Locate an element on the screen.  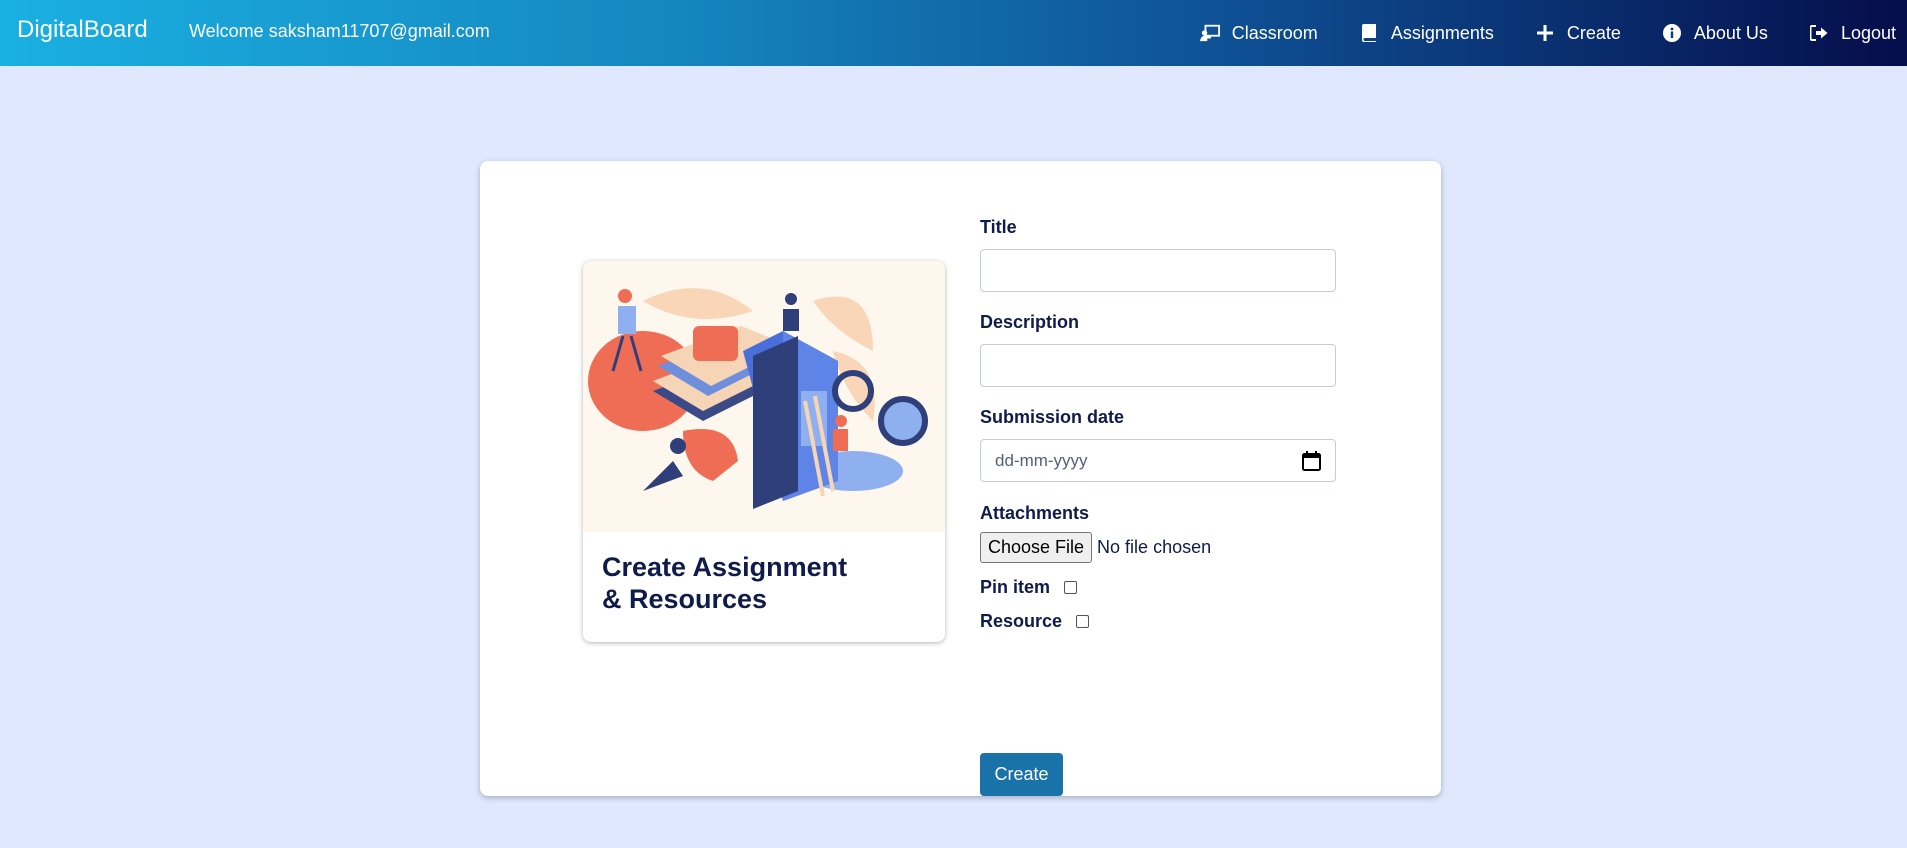
pin-item-row: Pin item is located at coordinates (1180, 587).